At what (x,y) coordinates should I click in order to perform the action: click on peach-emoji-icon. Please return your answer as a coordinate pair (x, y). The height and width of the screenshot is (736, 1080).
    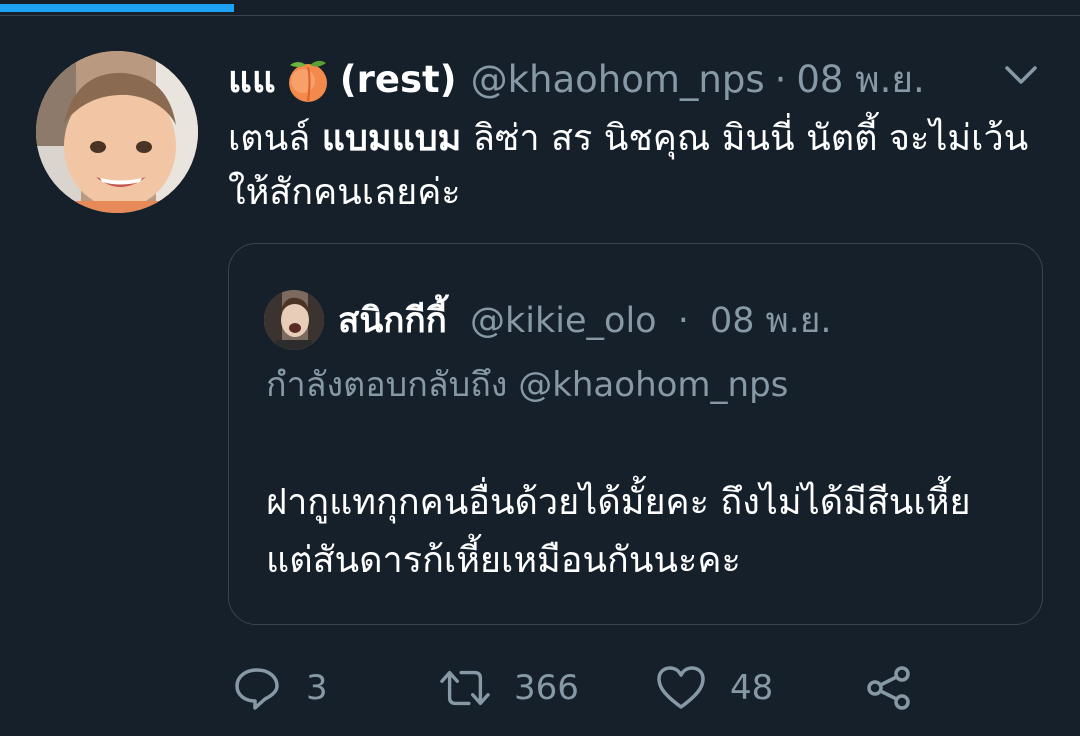
    Looking at the image, I should click on (308, 80).